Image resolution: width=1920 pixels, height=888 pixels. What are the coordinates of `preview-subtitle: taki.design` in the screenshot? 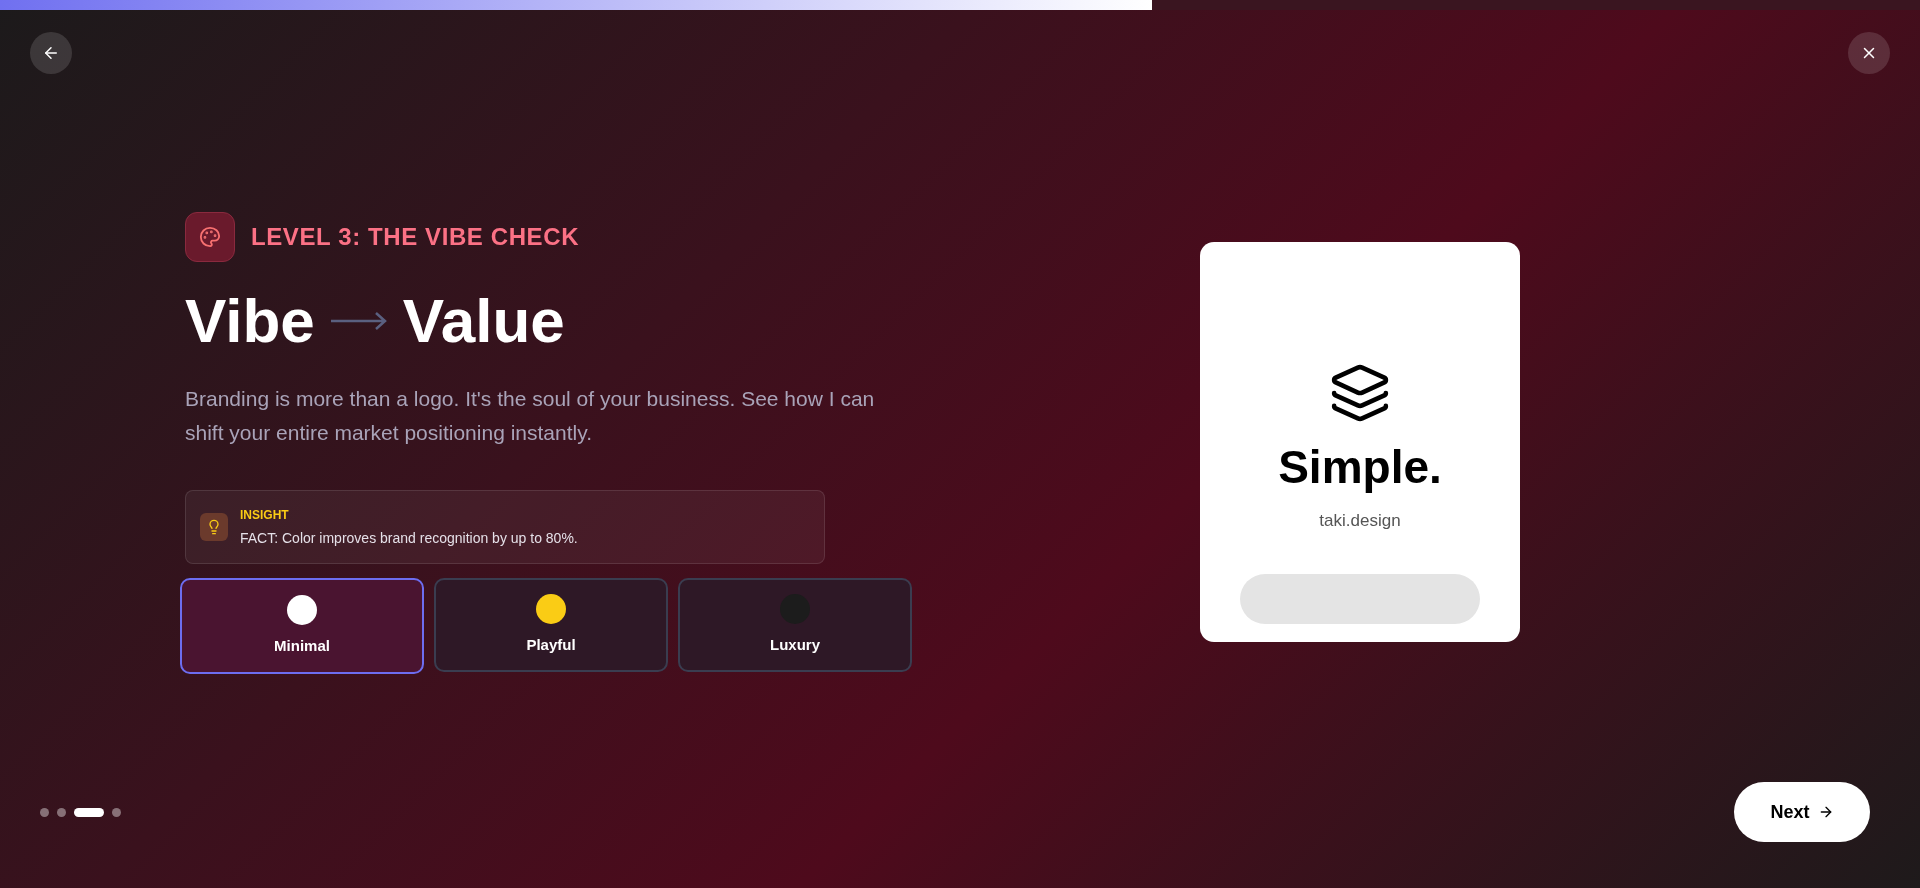 It's located at (1360, 521).